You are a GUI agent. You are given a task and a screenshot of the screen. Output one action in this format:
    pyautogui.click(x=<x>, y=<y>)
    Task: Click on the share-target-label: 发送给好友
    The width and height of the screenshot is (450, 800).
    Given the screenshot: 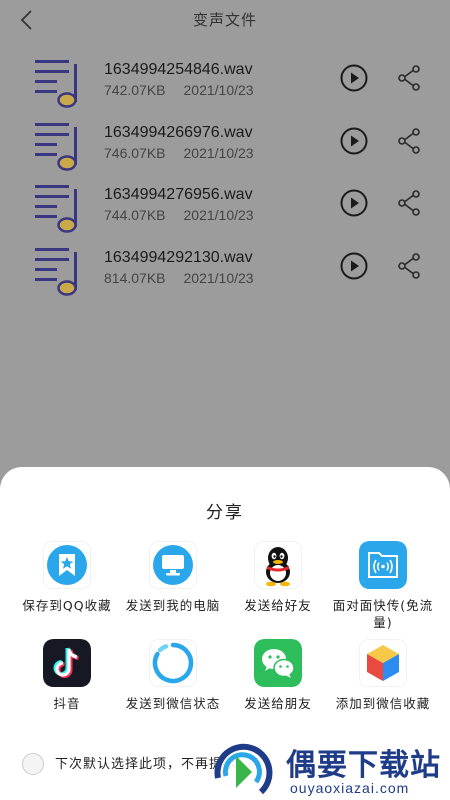 What is the action you would take?
    pyautogui.click(x=278, y=605)
    